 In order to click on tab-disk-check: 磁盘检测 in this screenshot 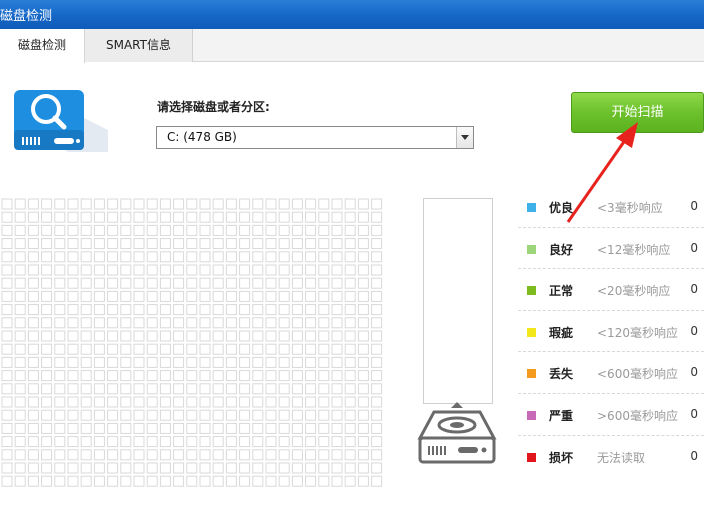, I will do `click(42, 46)`.